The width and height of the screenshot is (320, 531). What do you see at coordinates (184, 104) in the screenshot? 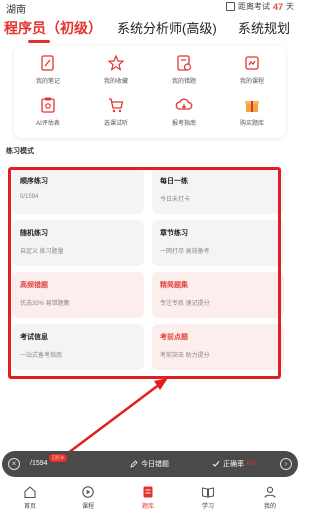
I see `guide-cloud-icon` at bounding box center [184, 104].